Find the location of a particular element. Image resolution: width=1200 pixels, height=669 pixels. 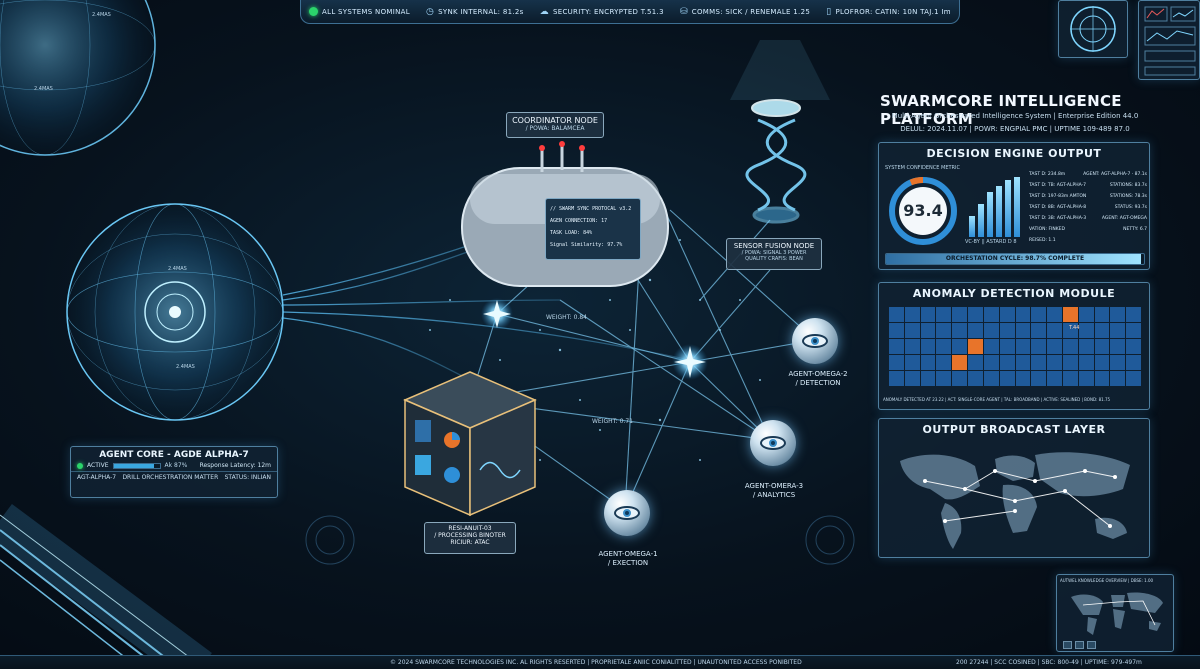

coordinator-title: COORDINATOR NODE is located at coordinates (555, 120).